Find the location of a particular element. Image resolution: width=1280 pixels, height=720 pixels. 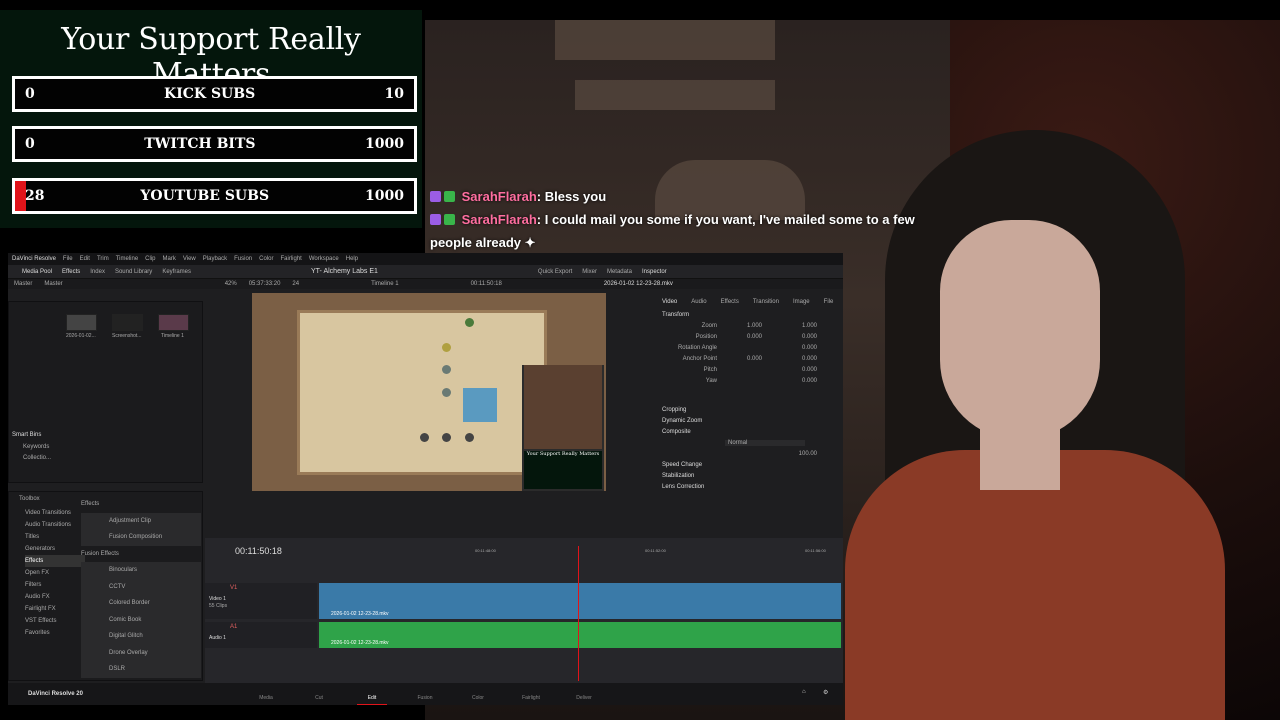

tree-item: VST Effects is located at coordinates (55, 621).